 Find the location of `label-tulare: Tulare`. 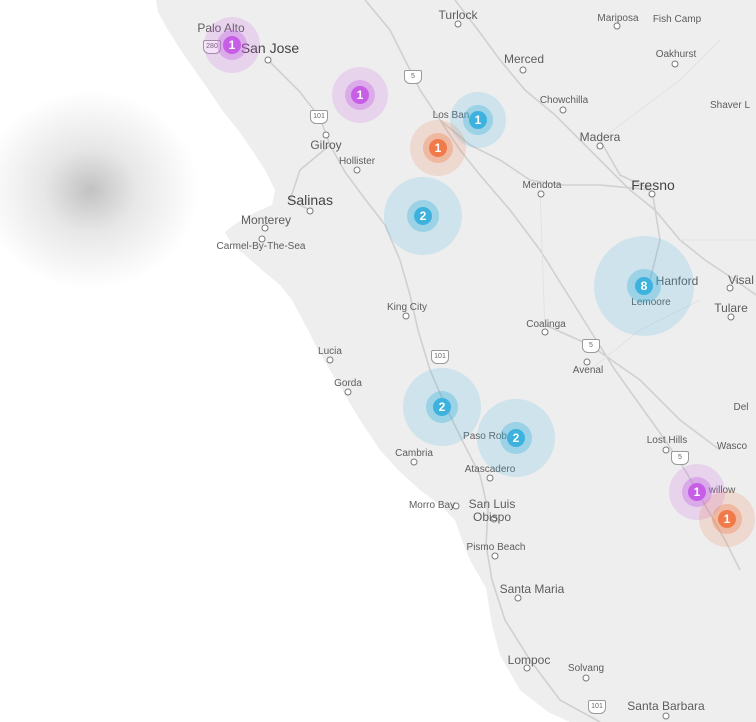

label-tulare: Tulare is located at coordinates (731, 308).